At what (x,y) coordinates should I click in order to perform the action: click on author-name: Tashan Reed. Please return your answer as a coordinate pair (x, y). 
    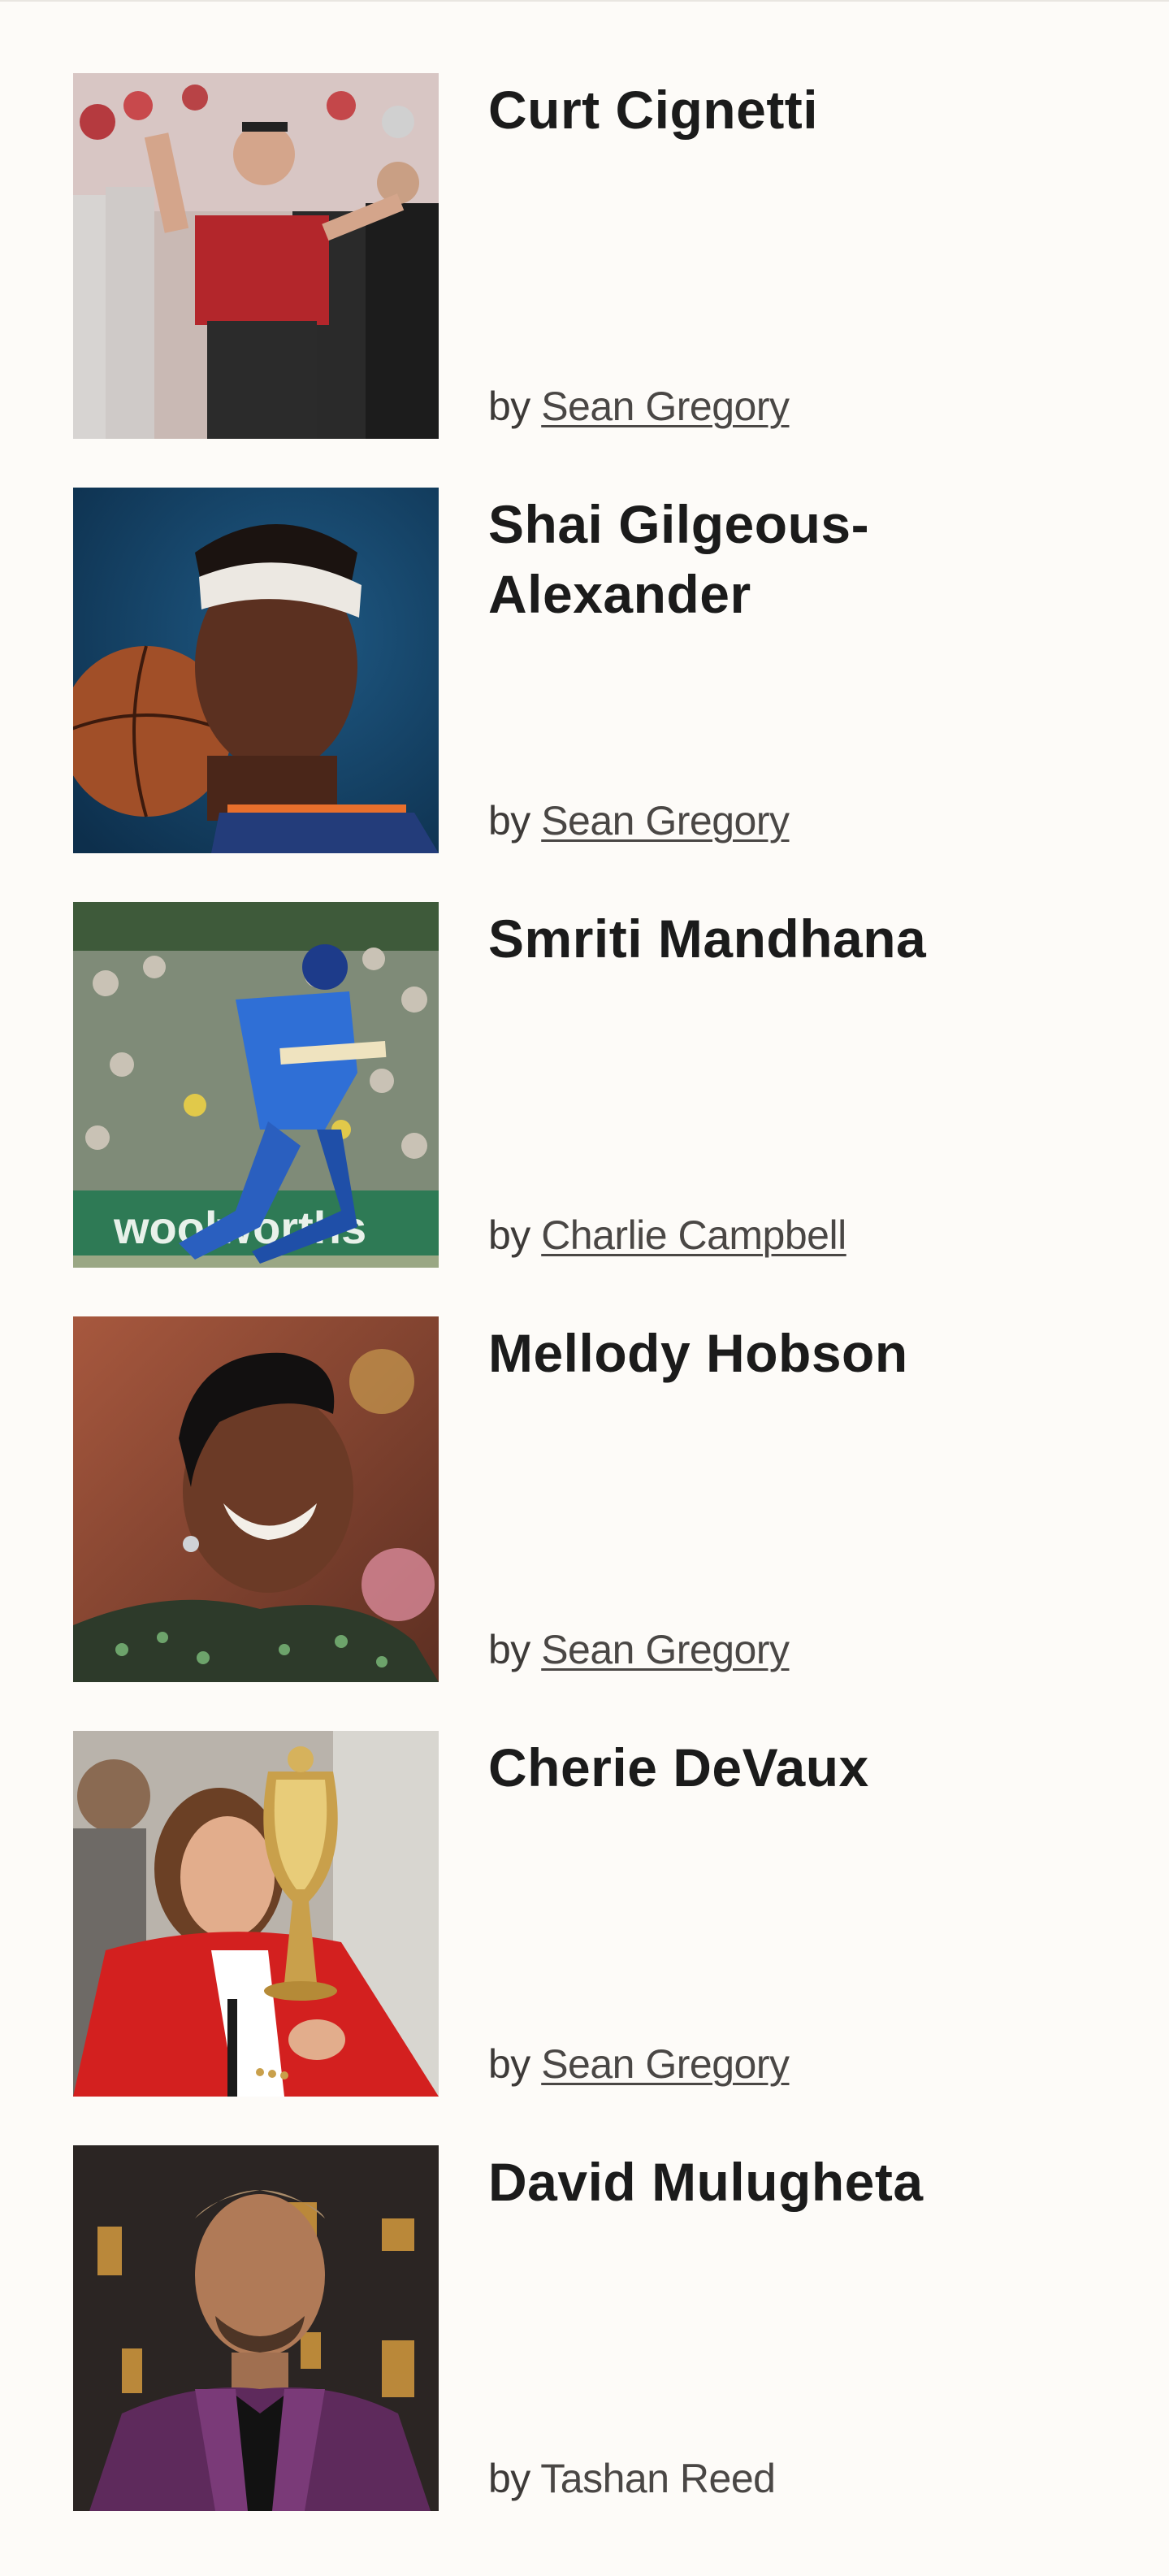
    Looking at the image, I should click on (658, 2478).